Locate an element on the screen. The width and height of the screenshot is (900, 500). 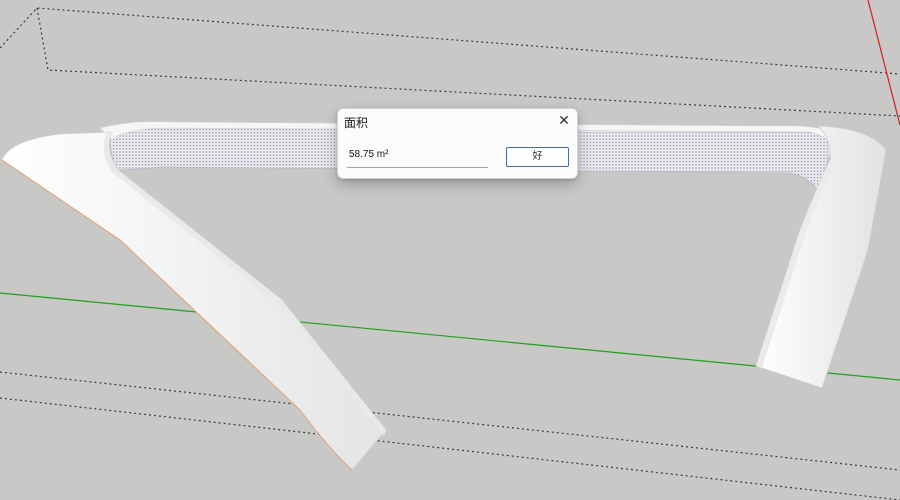
area-value-field: 58.75 m² is located at coordinates (417, 157).